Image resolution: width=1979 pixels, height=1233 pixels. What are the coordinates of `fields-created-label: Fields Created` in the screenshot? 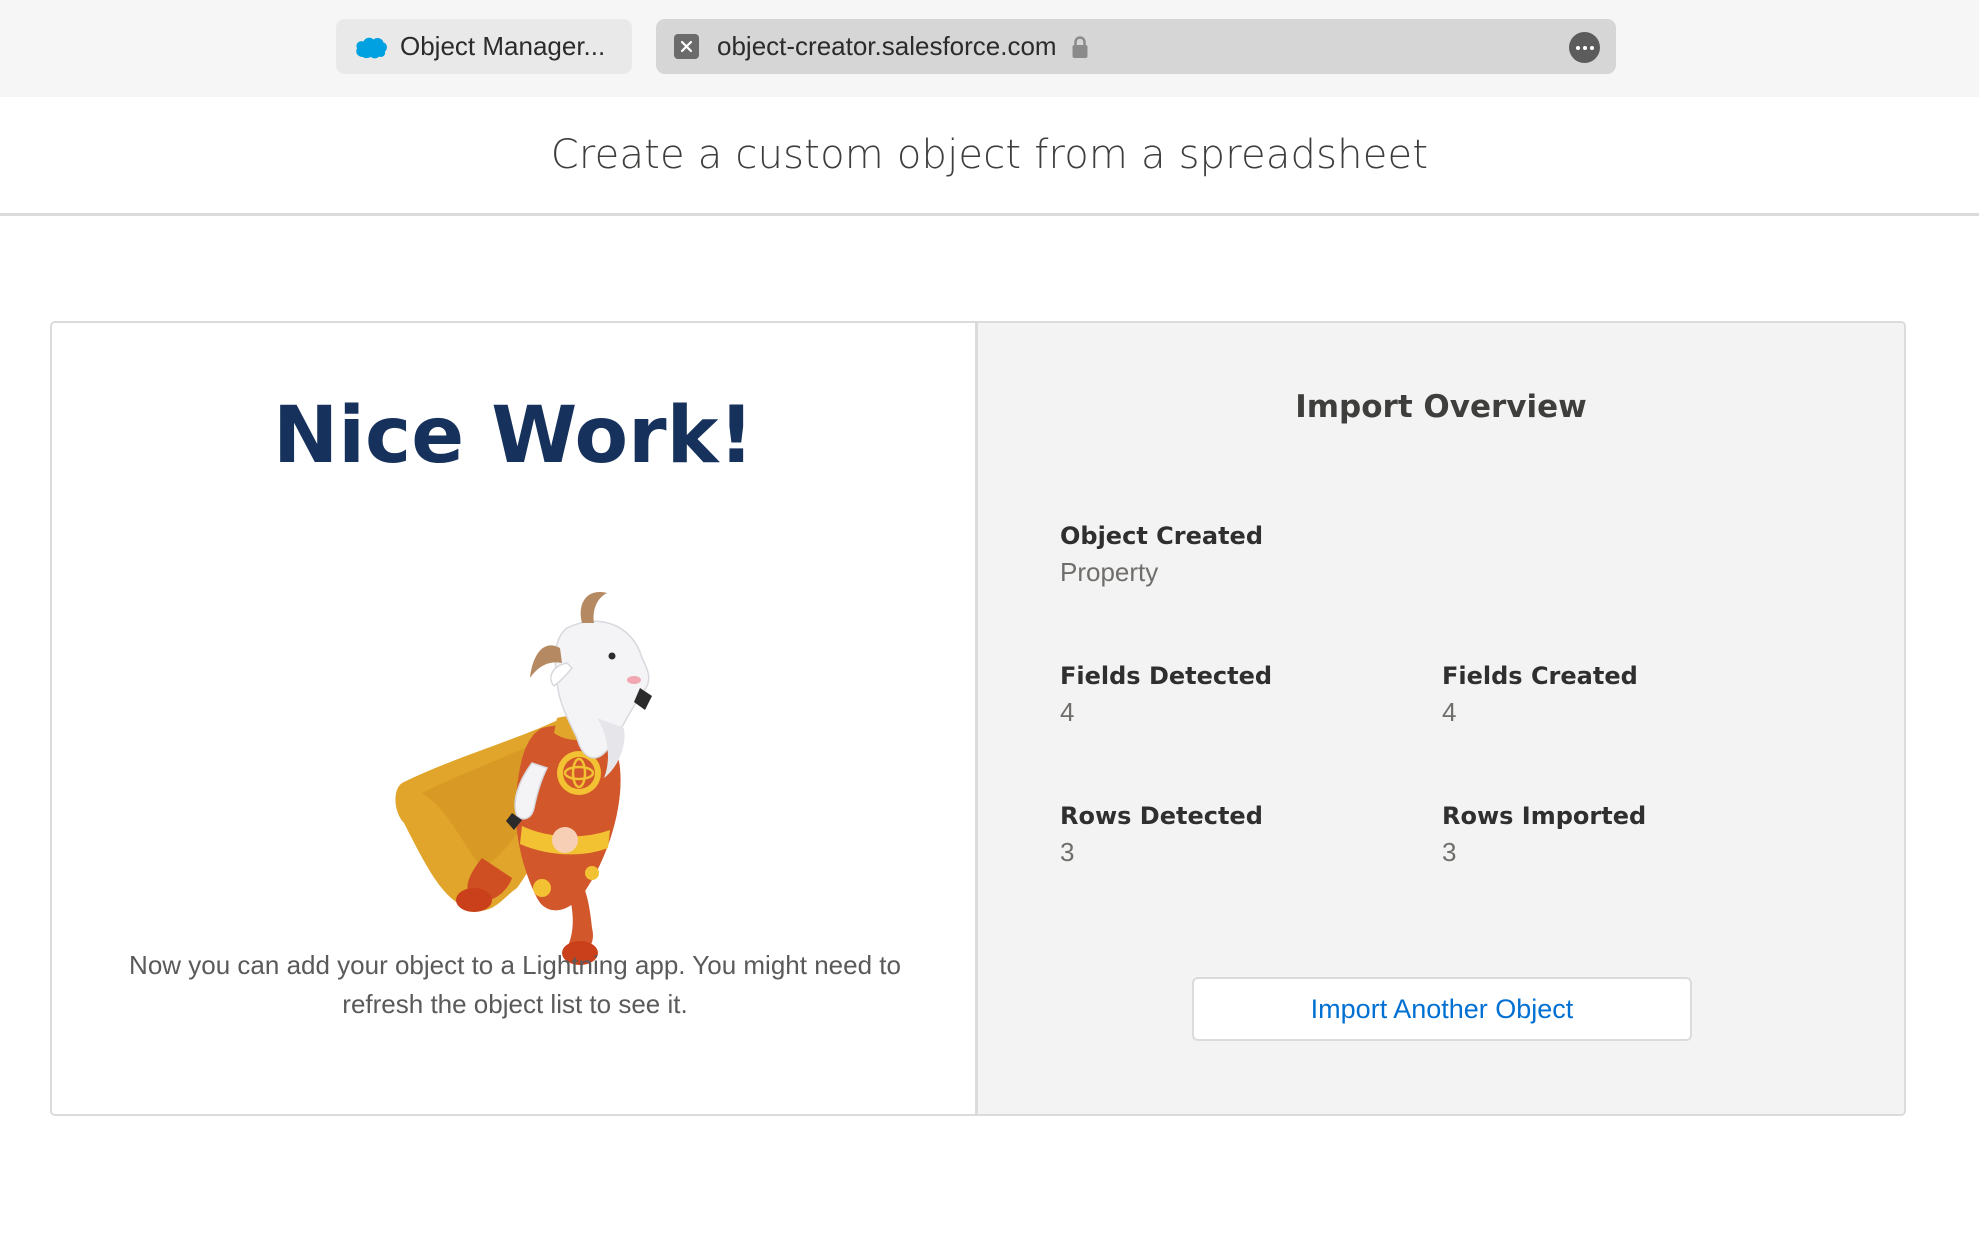 It's located at (1540, 676).